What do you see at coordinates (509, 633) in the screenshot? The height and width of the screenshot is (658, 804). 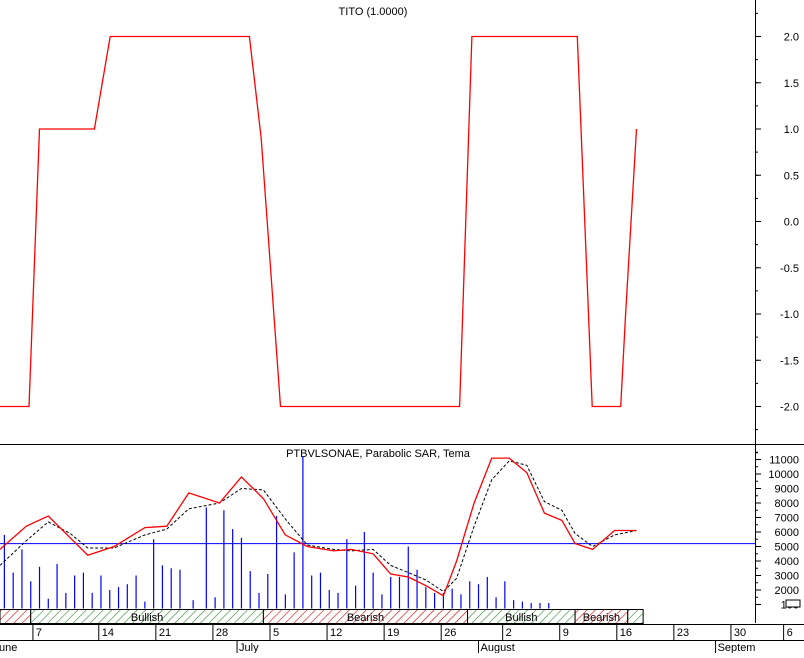 I see `date-tick-label: 2` at bounding box center [509, 633].